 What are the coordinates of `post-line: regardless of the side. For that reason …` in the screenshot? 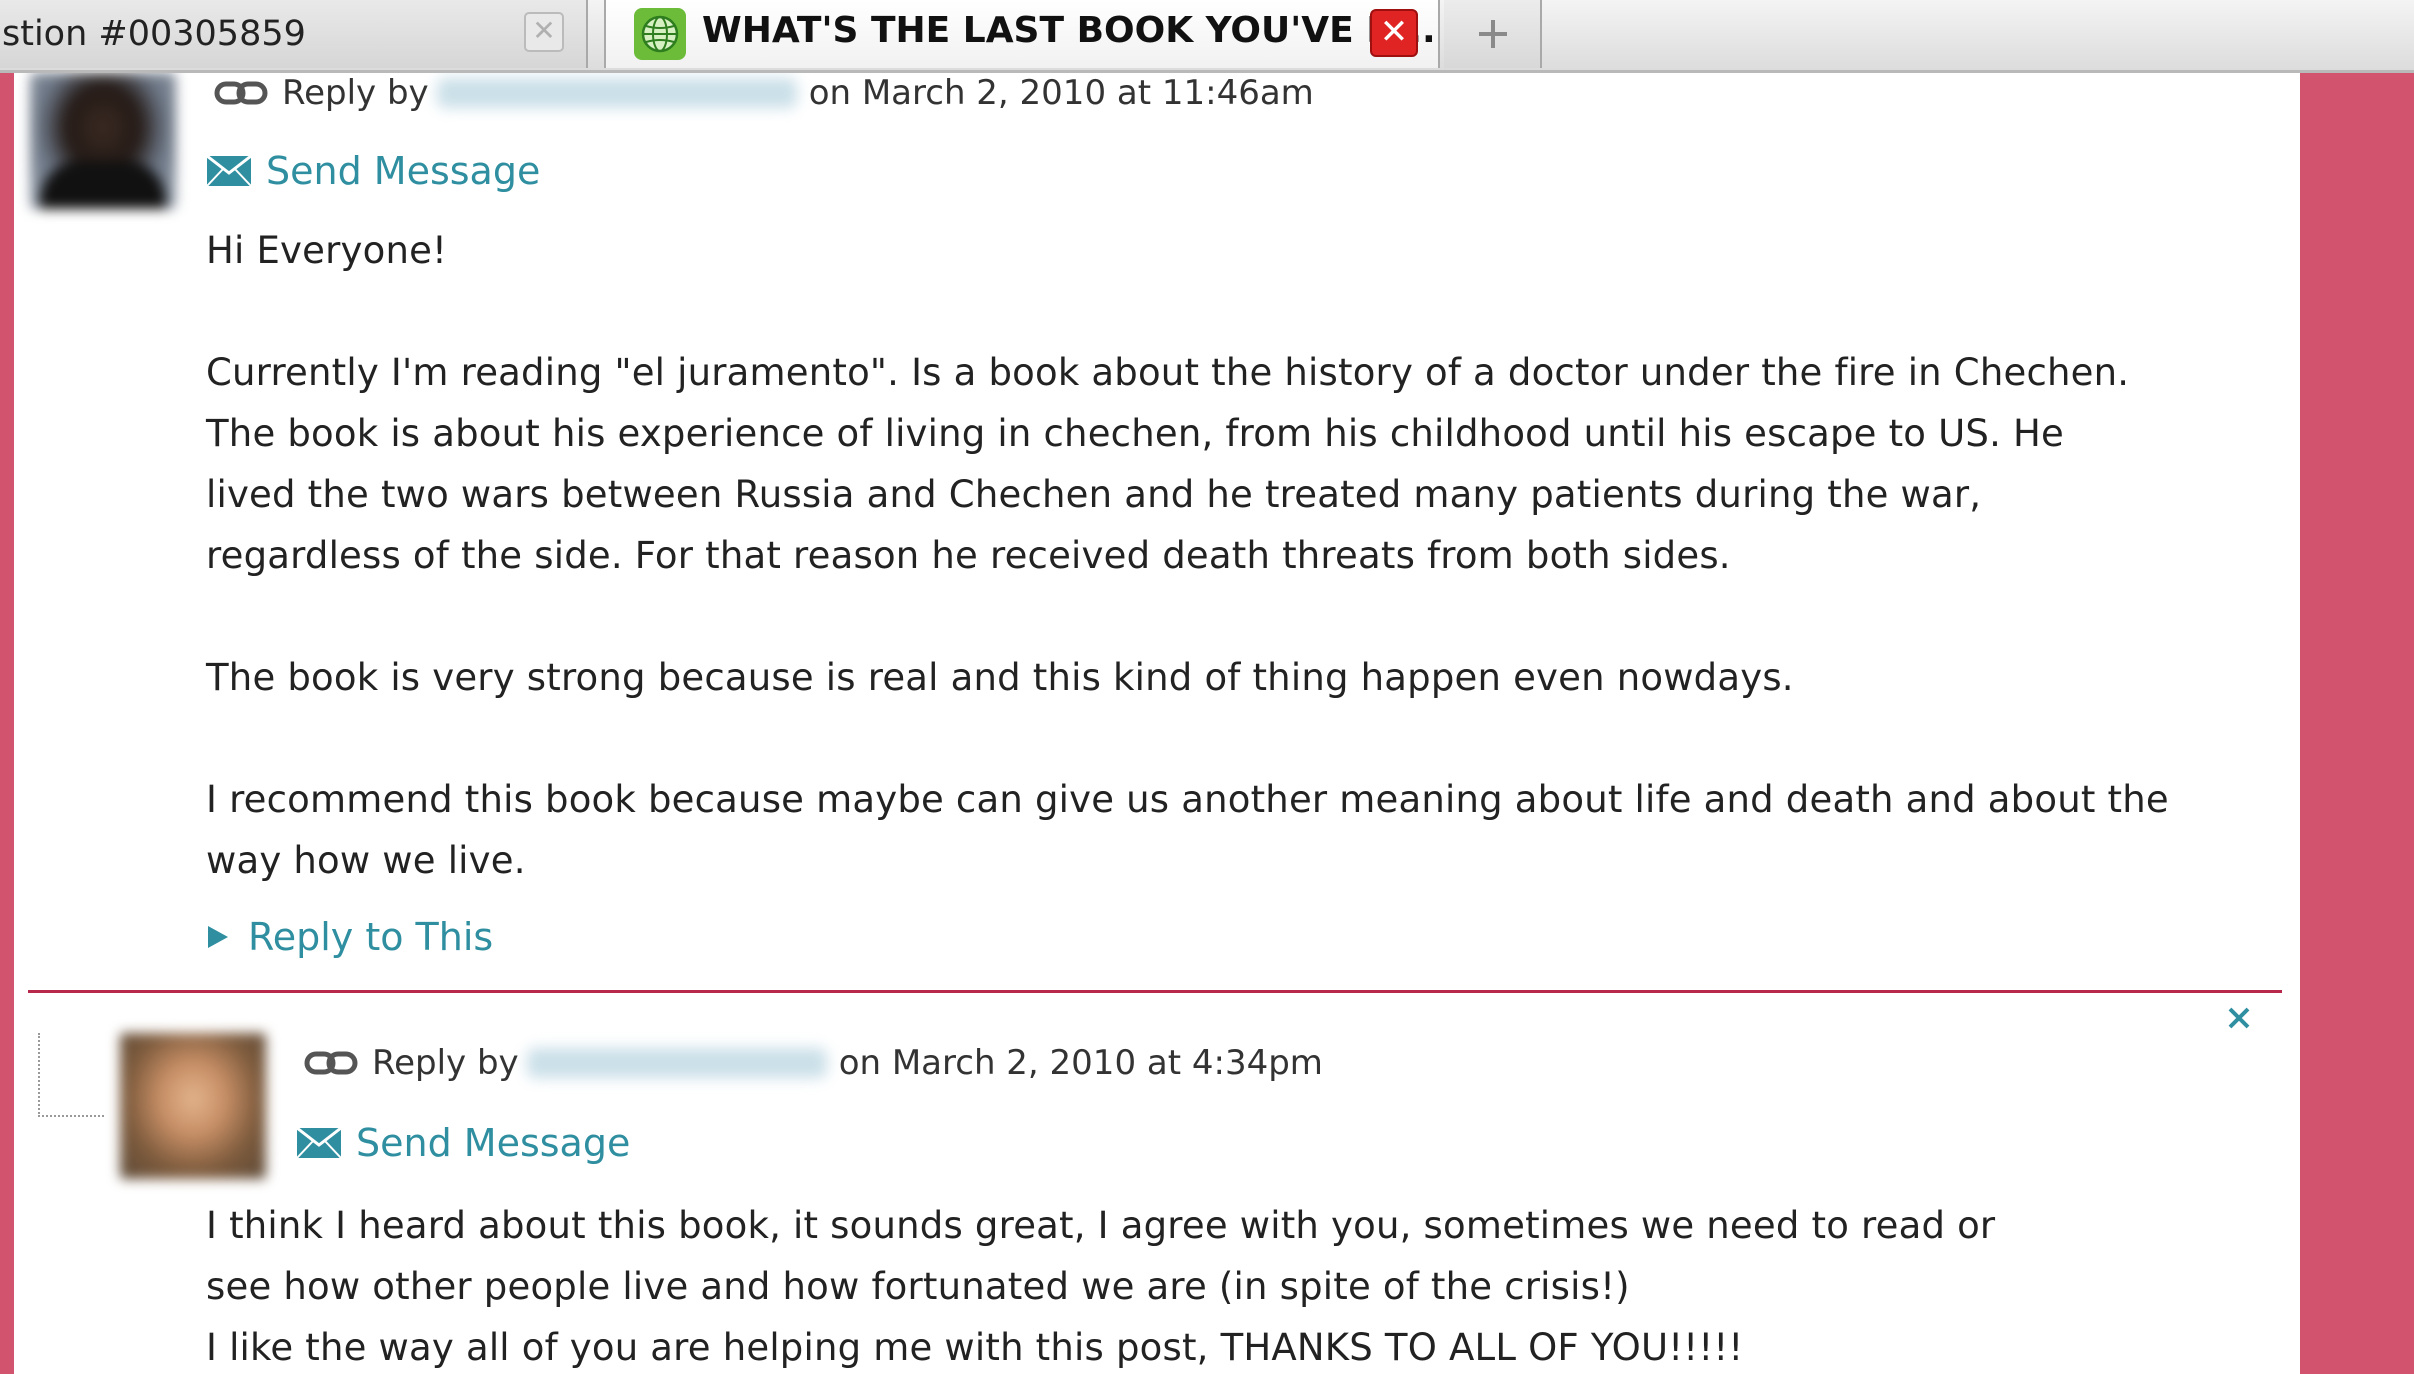 It's located at (968, 555).